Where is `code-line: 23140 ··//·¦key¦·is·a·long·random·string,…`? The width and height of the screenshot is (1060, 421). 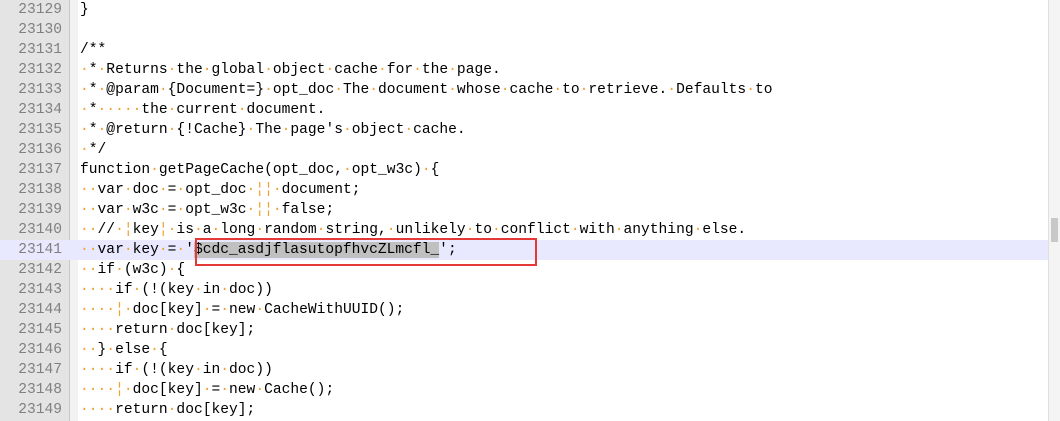 code-line: 23140 ··//·¦key¦·is·a·long·random·string,… is located at coordinates (530, 230).